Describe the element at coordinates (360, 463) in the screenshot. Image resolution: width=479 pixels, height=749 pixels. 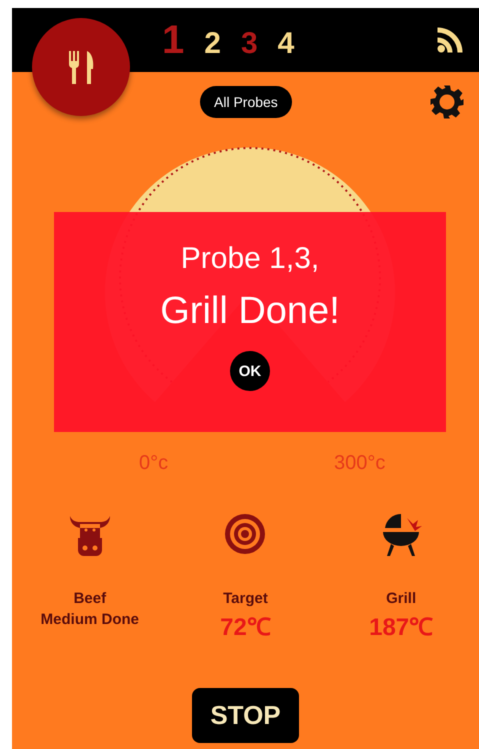
I see `gauge-max-label: 300°c` at that location.